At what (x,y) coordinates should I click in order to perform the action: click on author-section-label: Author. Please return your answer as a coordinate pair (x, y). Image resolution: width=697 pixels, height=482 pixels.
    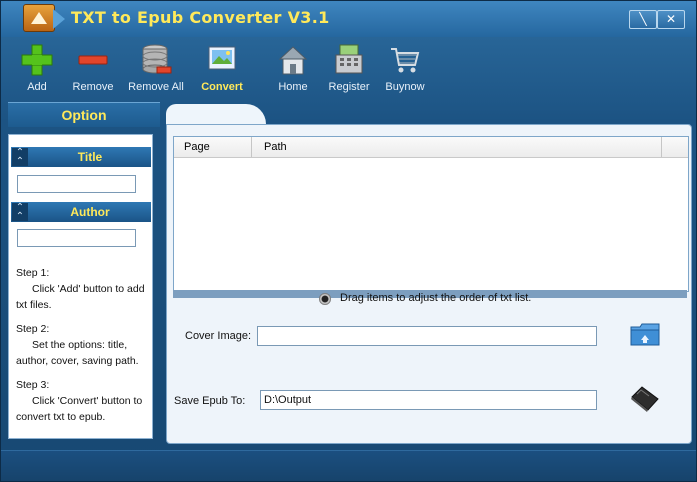
    Looking at the image, I should click on (90, 212).